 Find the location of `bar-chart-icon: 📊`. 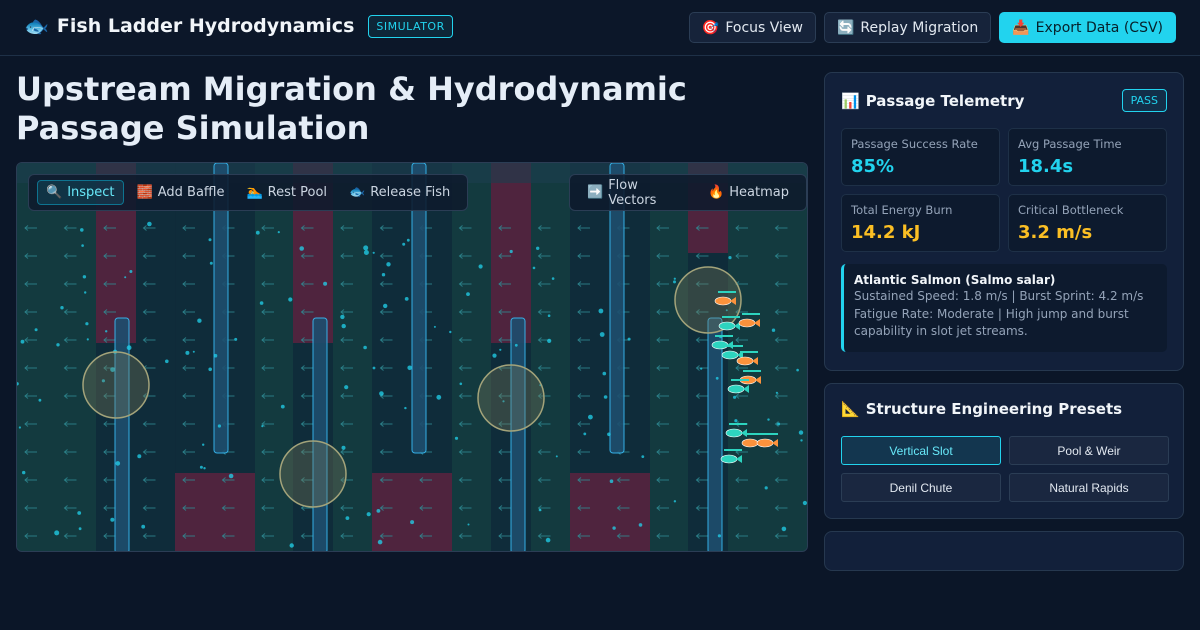

bar-chart-icon: 📊 is located at coordinates (850, 100).